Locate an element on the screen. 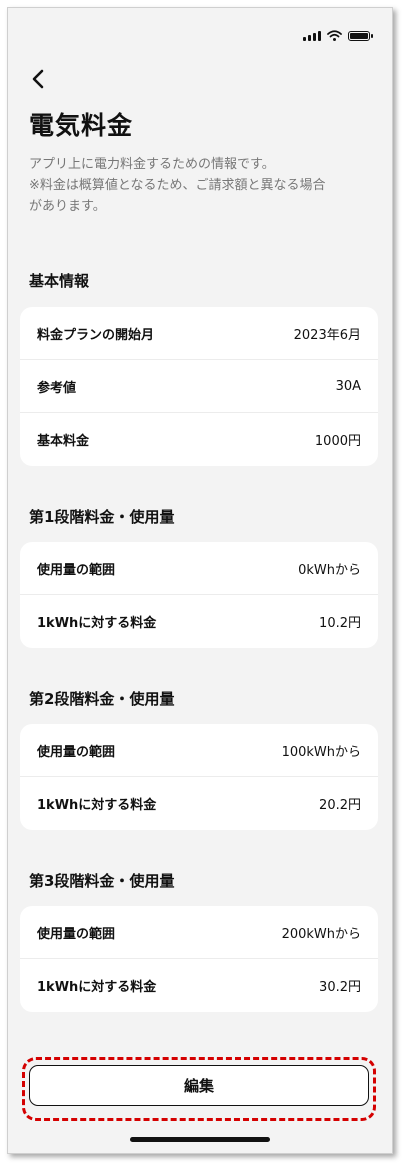 Image resolution: width=407 pixels, height=1163 pixels. row-label: 料金プランの開始月 is located at coordinates (96, 335).